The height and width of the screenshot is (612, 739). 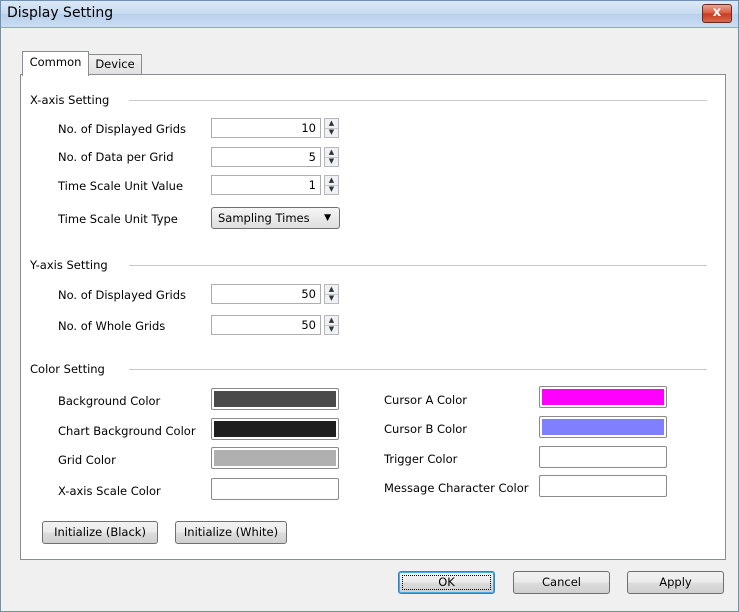 I want to click on x-displayed-grids-input: 10, so click(x=266, y=128).